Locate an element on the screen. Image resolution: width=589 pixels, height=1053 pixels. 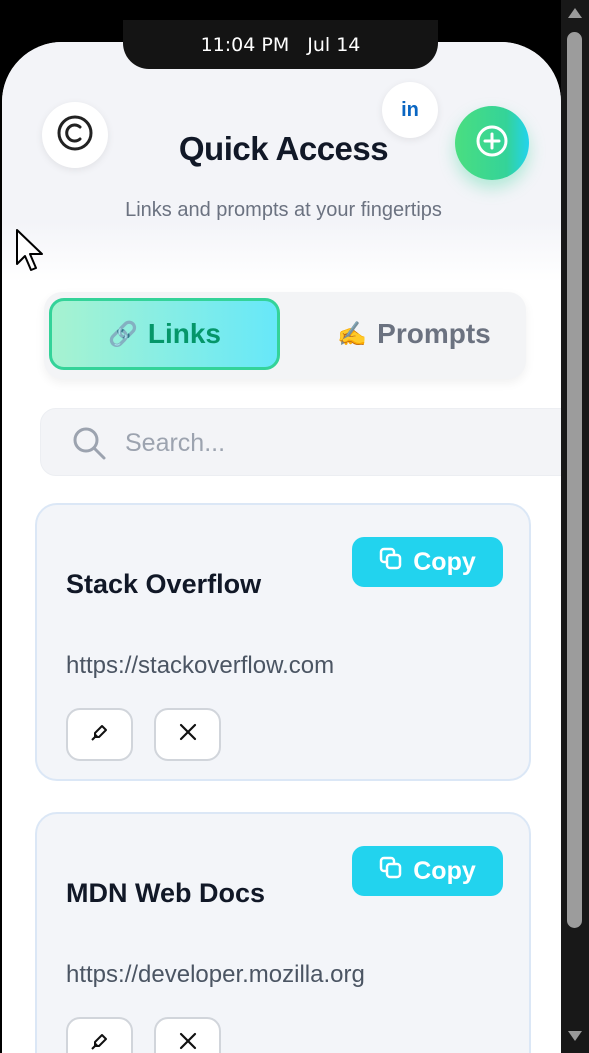
scroll-up-icon is located at coordinates (575, 13).